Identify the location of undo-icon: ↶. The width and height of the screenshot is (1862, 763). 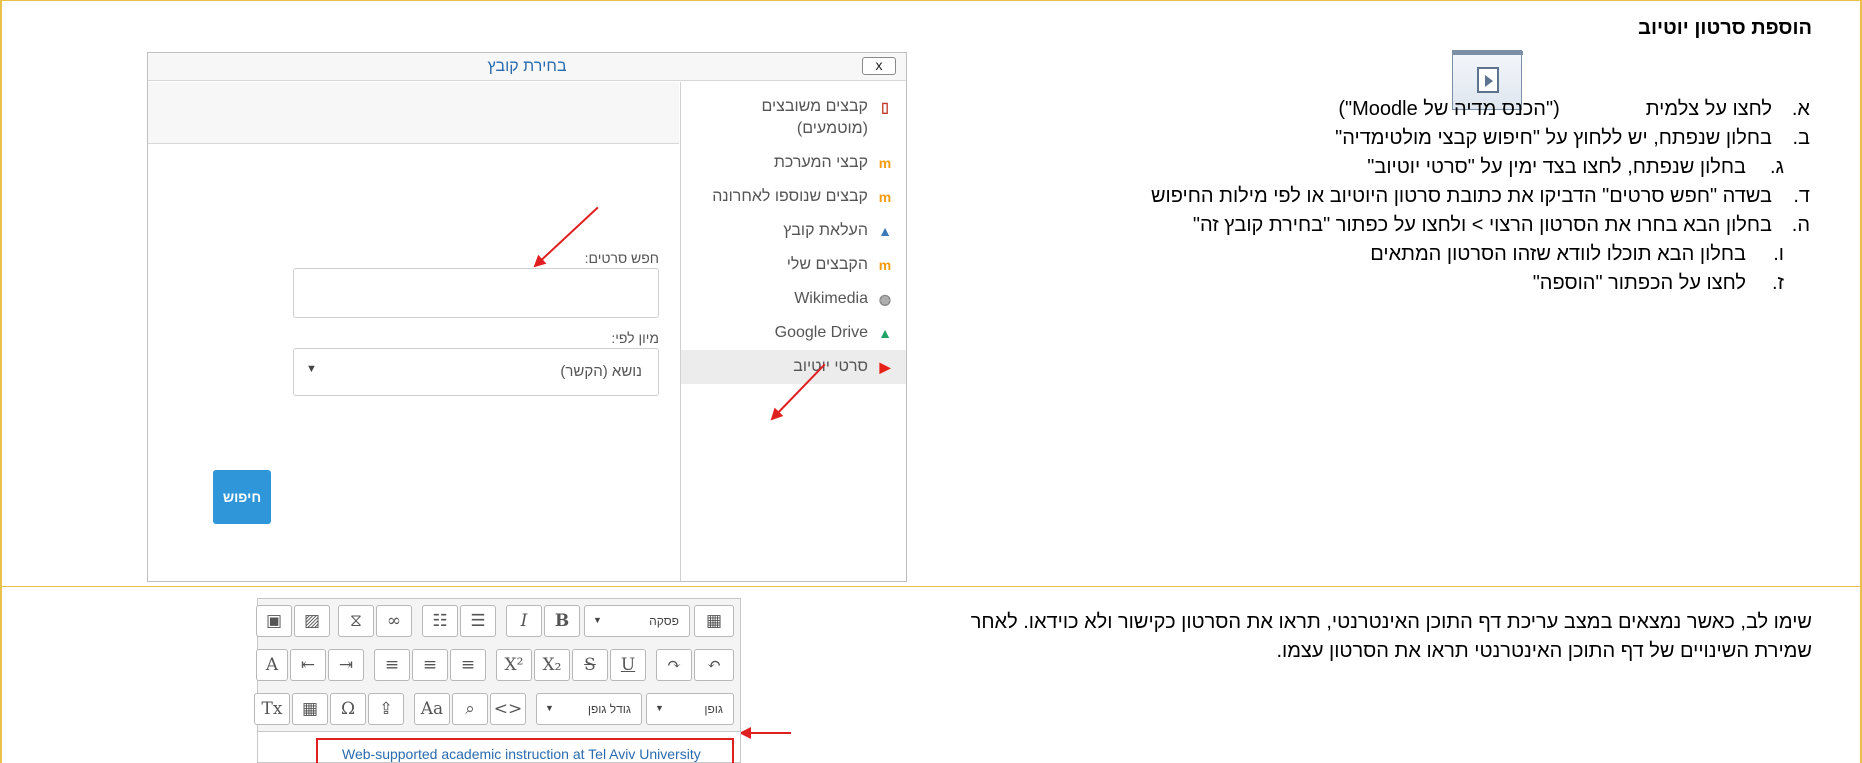
(714, 665).